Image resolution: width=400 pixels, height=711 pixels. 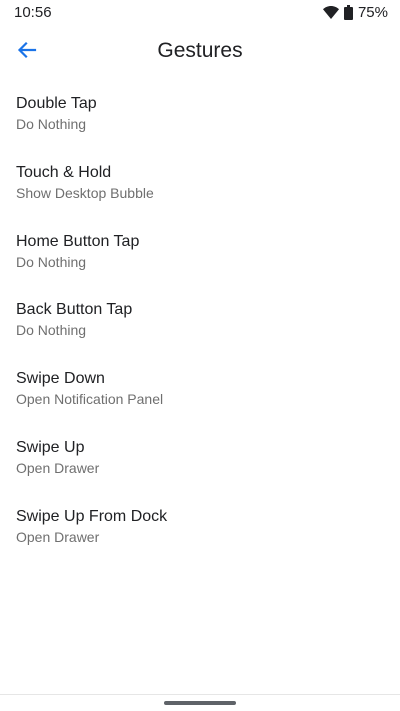 I want to click on gesture-title: Touch & Hold, so click(x=64, y=172).